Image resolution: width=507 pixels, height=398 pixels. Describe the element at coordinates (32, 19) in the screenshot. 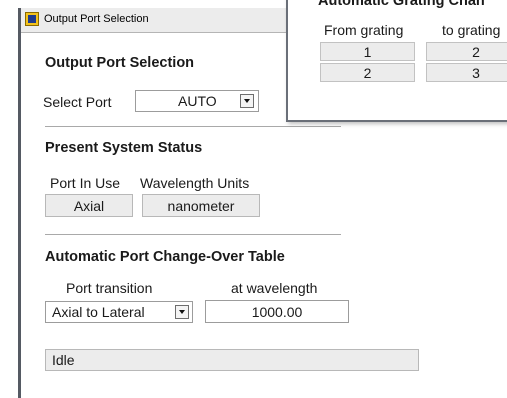

I see `labview-app-icon` at that location.